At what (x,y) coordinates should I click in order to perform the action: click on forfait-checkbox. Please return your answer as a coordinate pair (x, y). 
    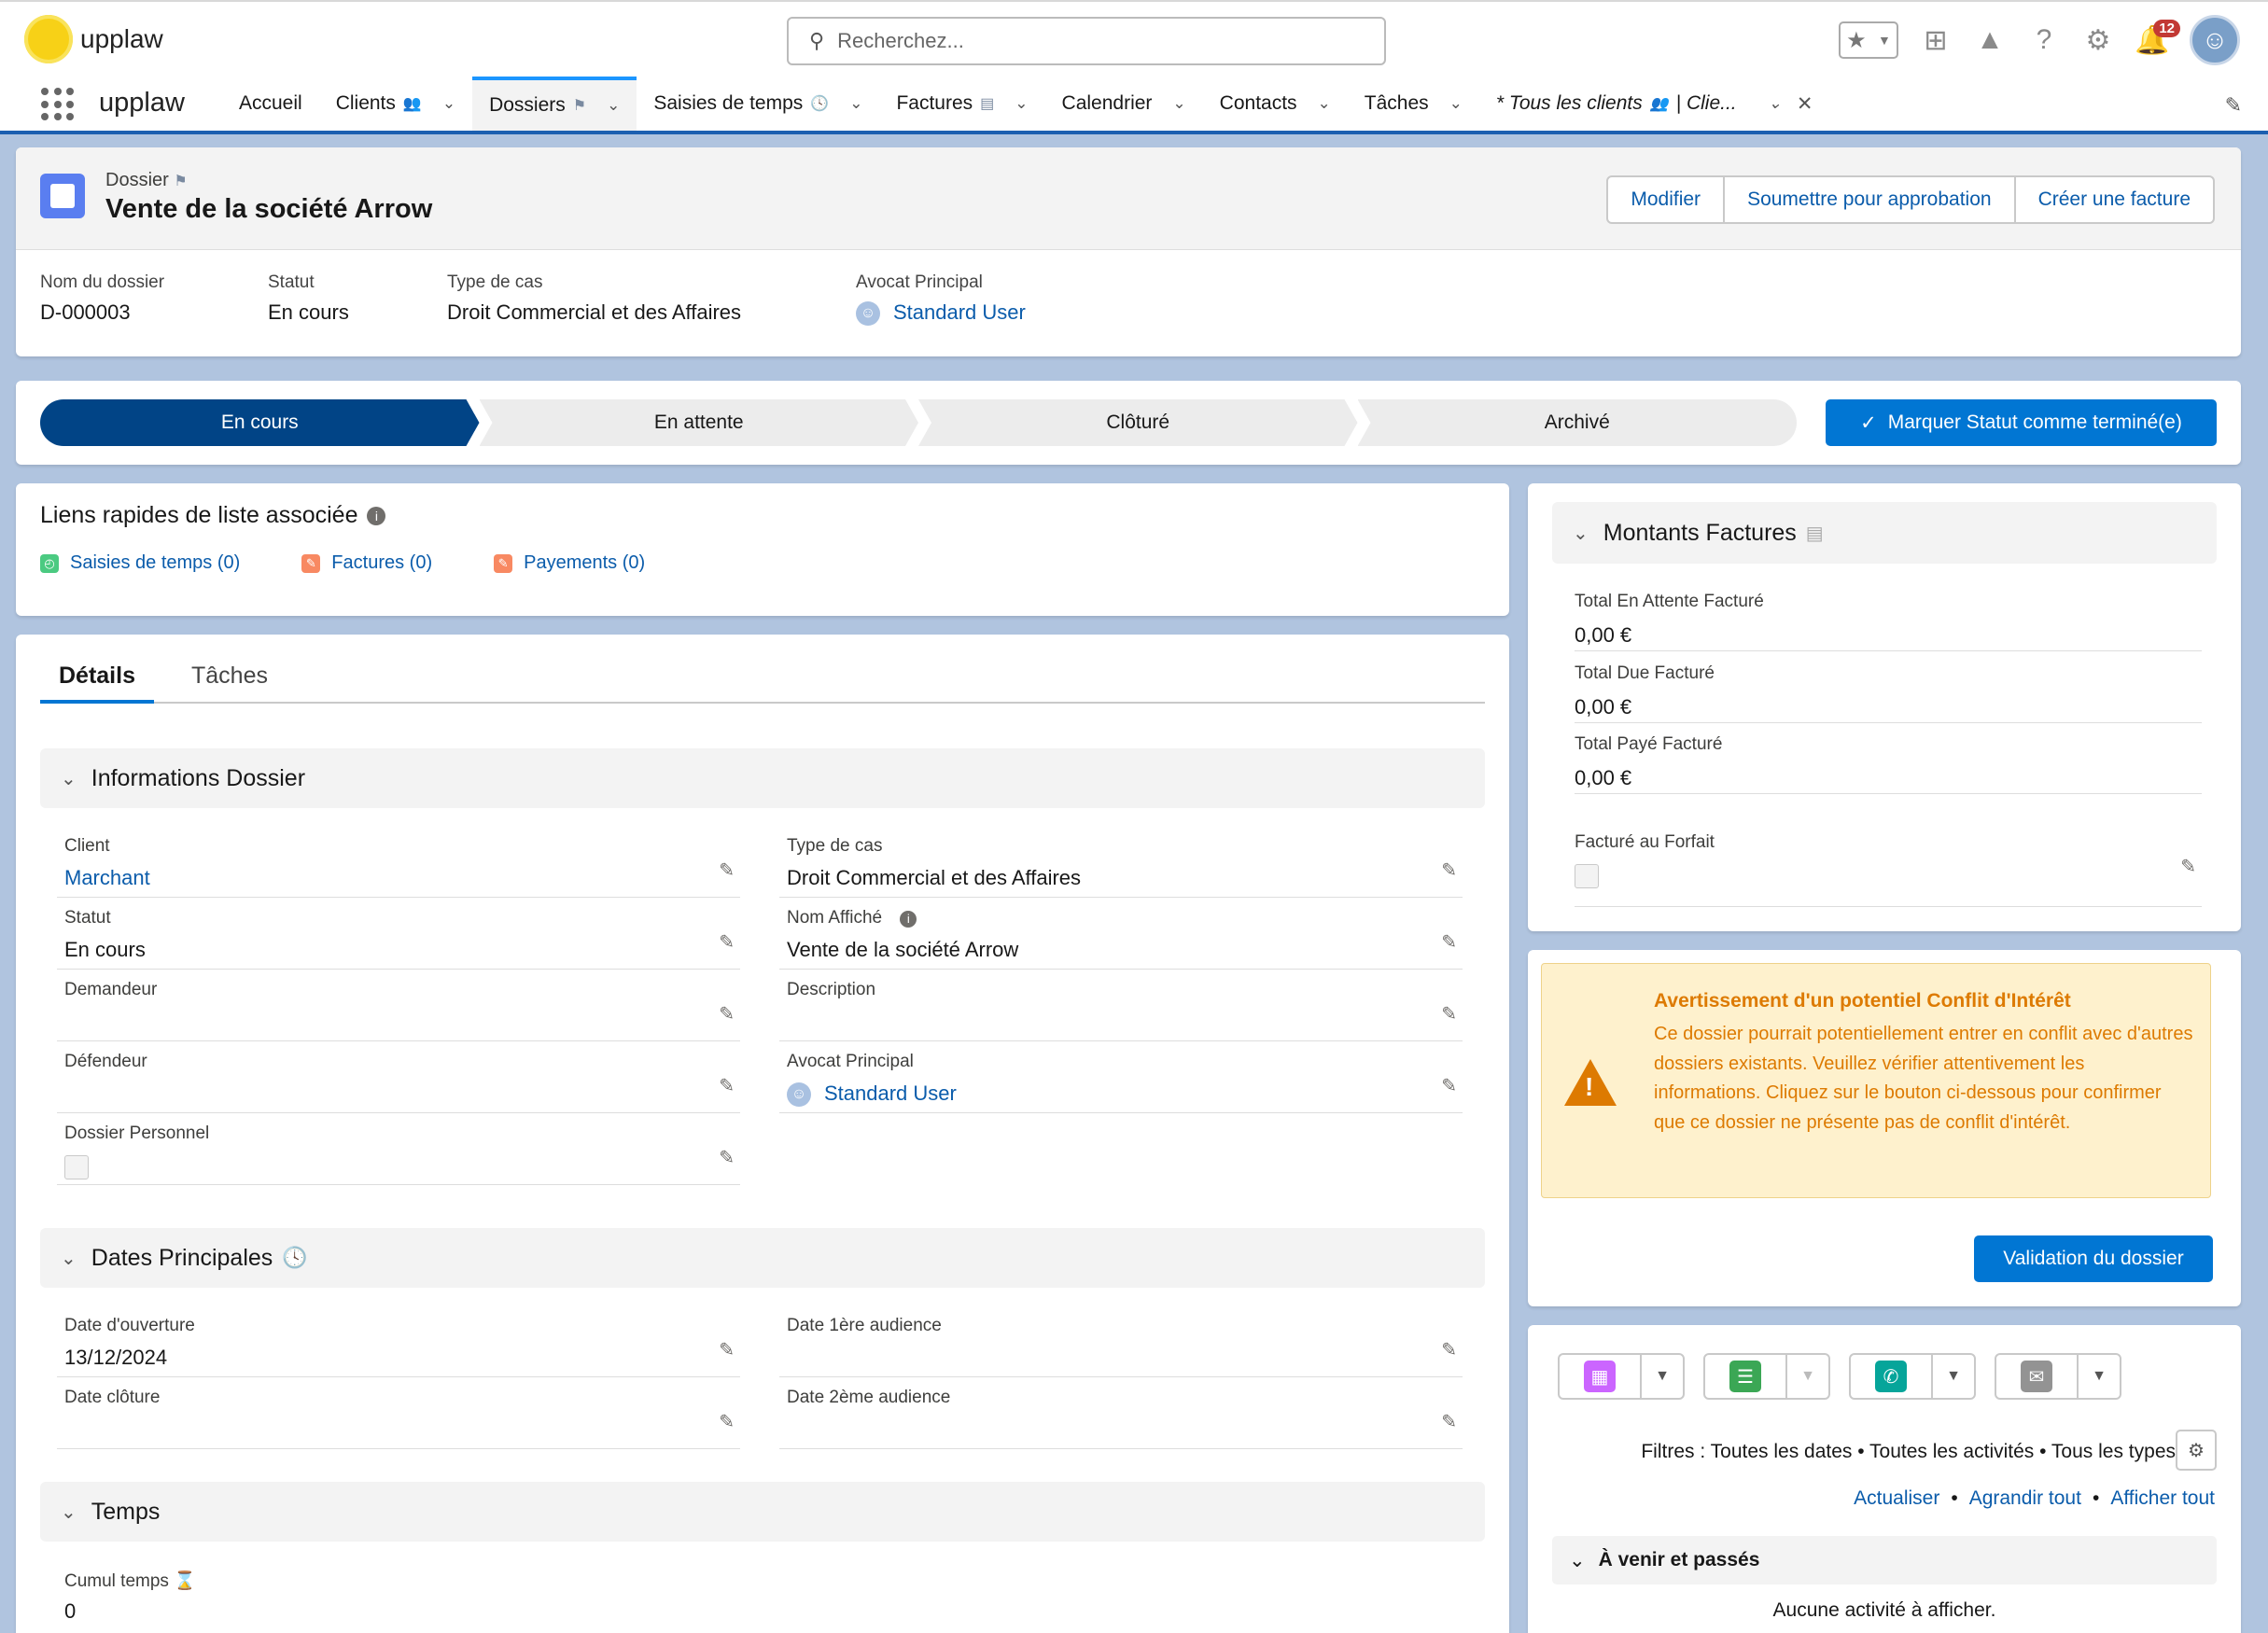
    Looking at the image, I should click on (1587, 876).